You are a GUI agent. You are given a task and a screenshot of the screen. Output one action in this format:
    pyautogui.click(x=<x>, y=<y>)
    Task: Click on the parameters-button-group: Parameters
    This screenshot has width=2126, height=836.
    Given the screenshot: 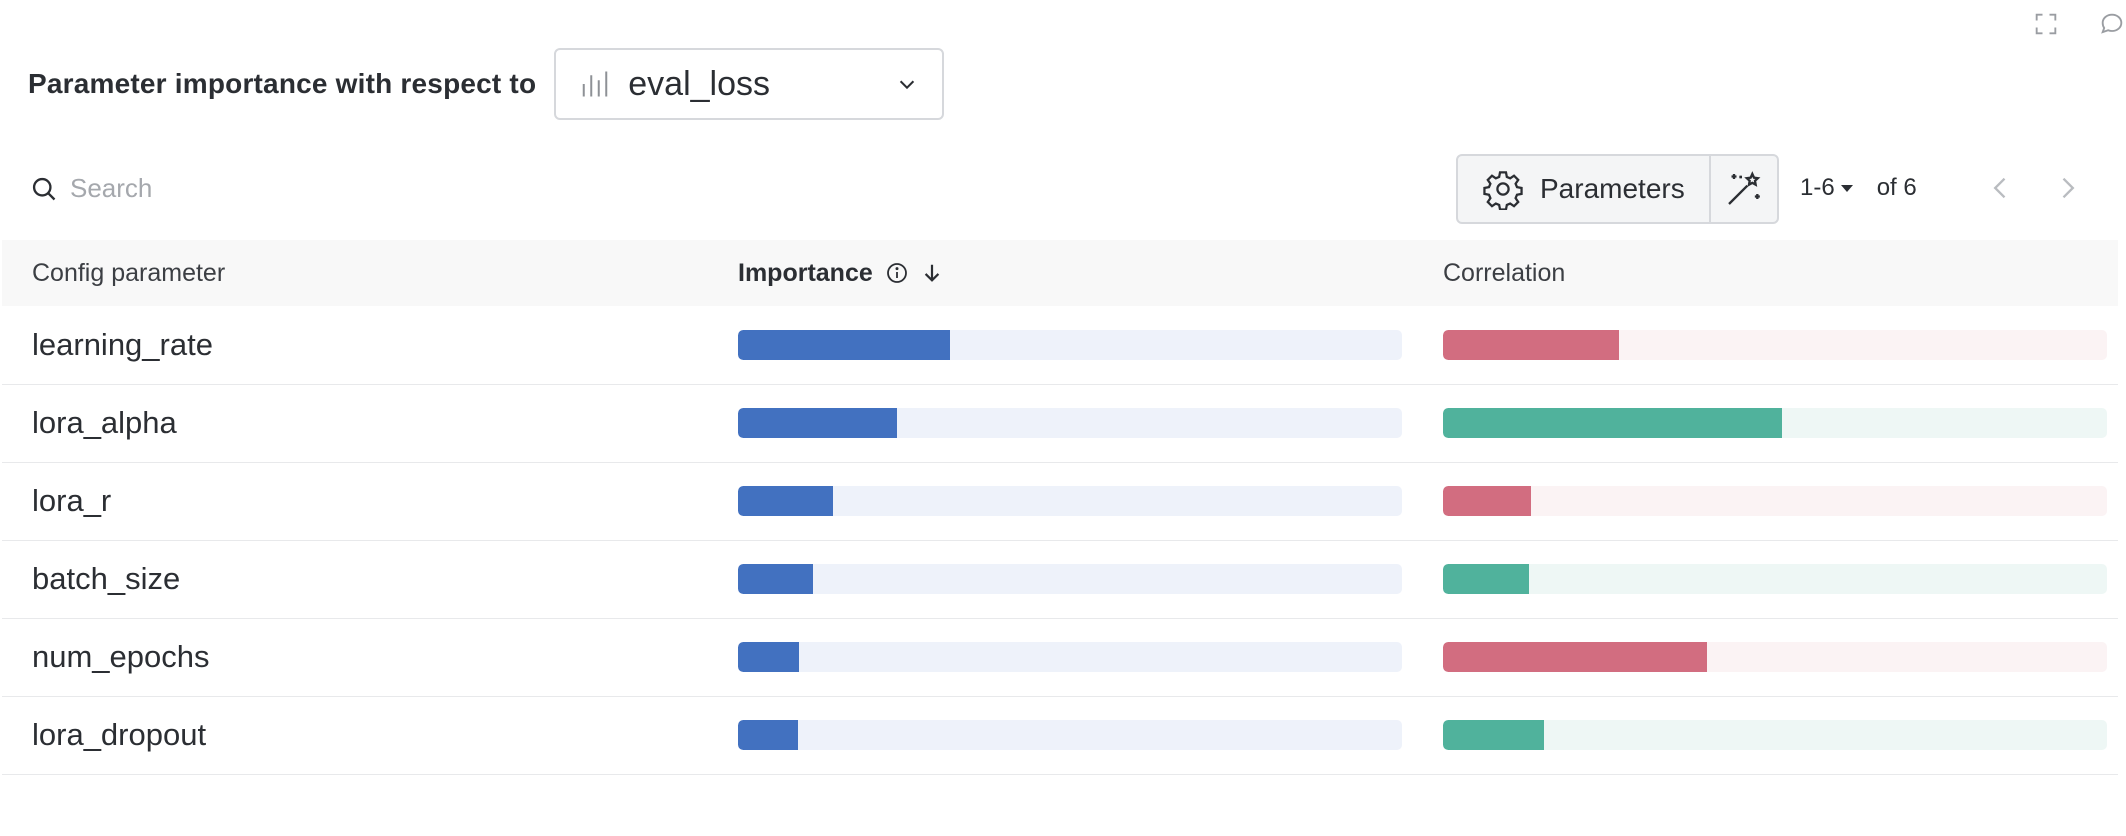 What is the action you would take?
    pyautogui.click(x=1617, y=189)
    